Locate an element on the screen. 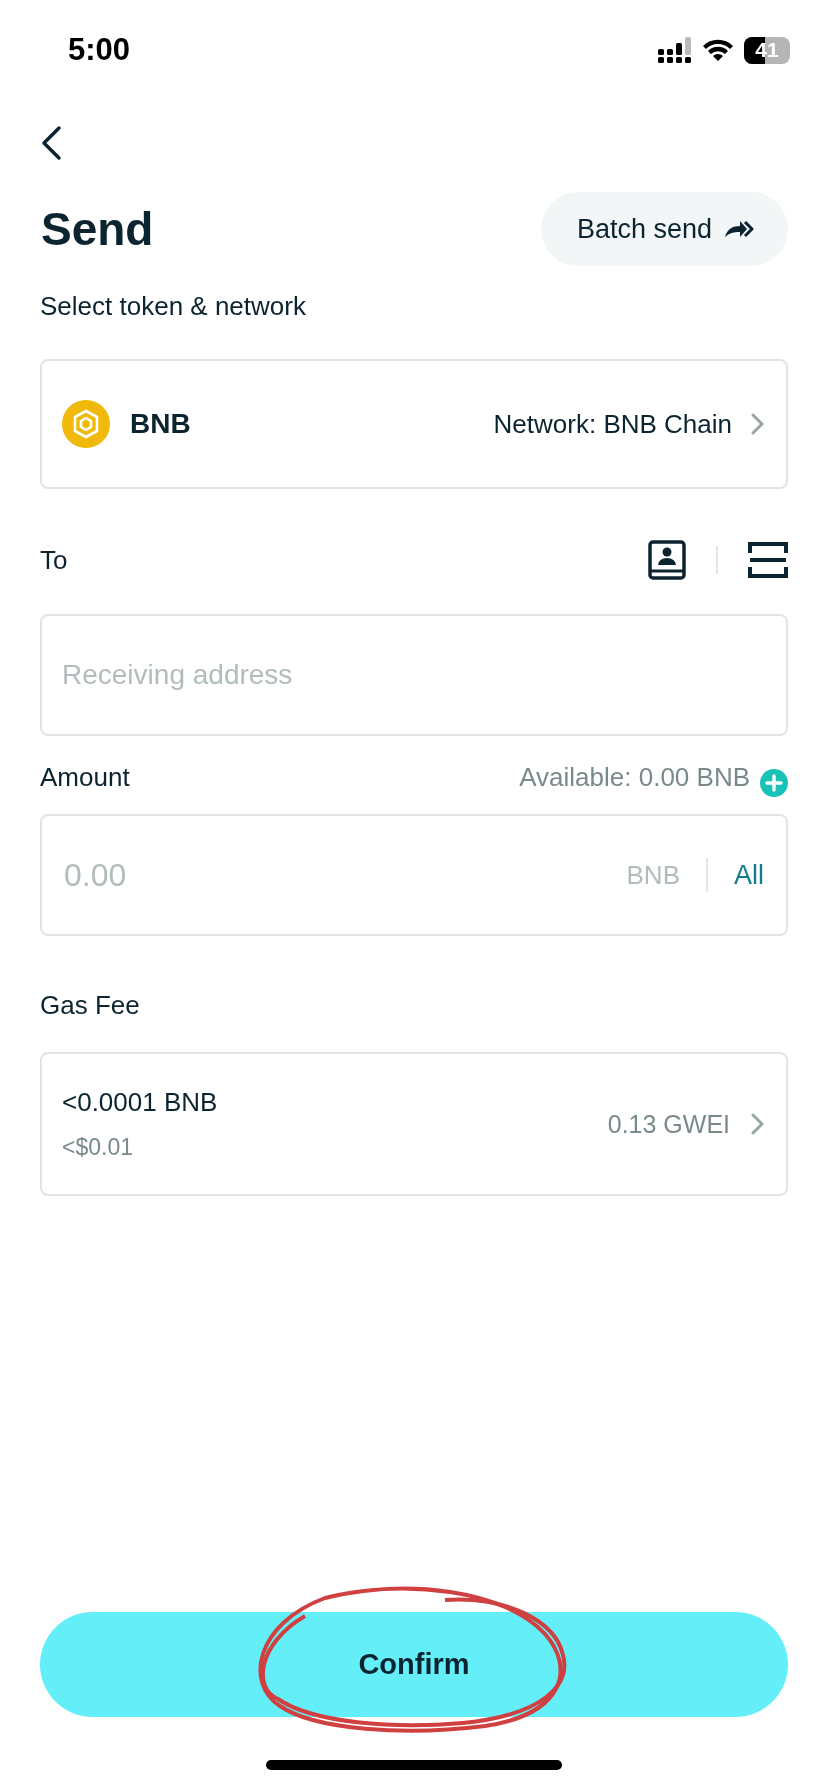  signal-icon is located at coordinates (675, 50).